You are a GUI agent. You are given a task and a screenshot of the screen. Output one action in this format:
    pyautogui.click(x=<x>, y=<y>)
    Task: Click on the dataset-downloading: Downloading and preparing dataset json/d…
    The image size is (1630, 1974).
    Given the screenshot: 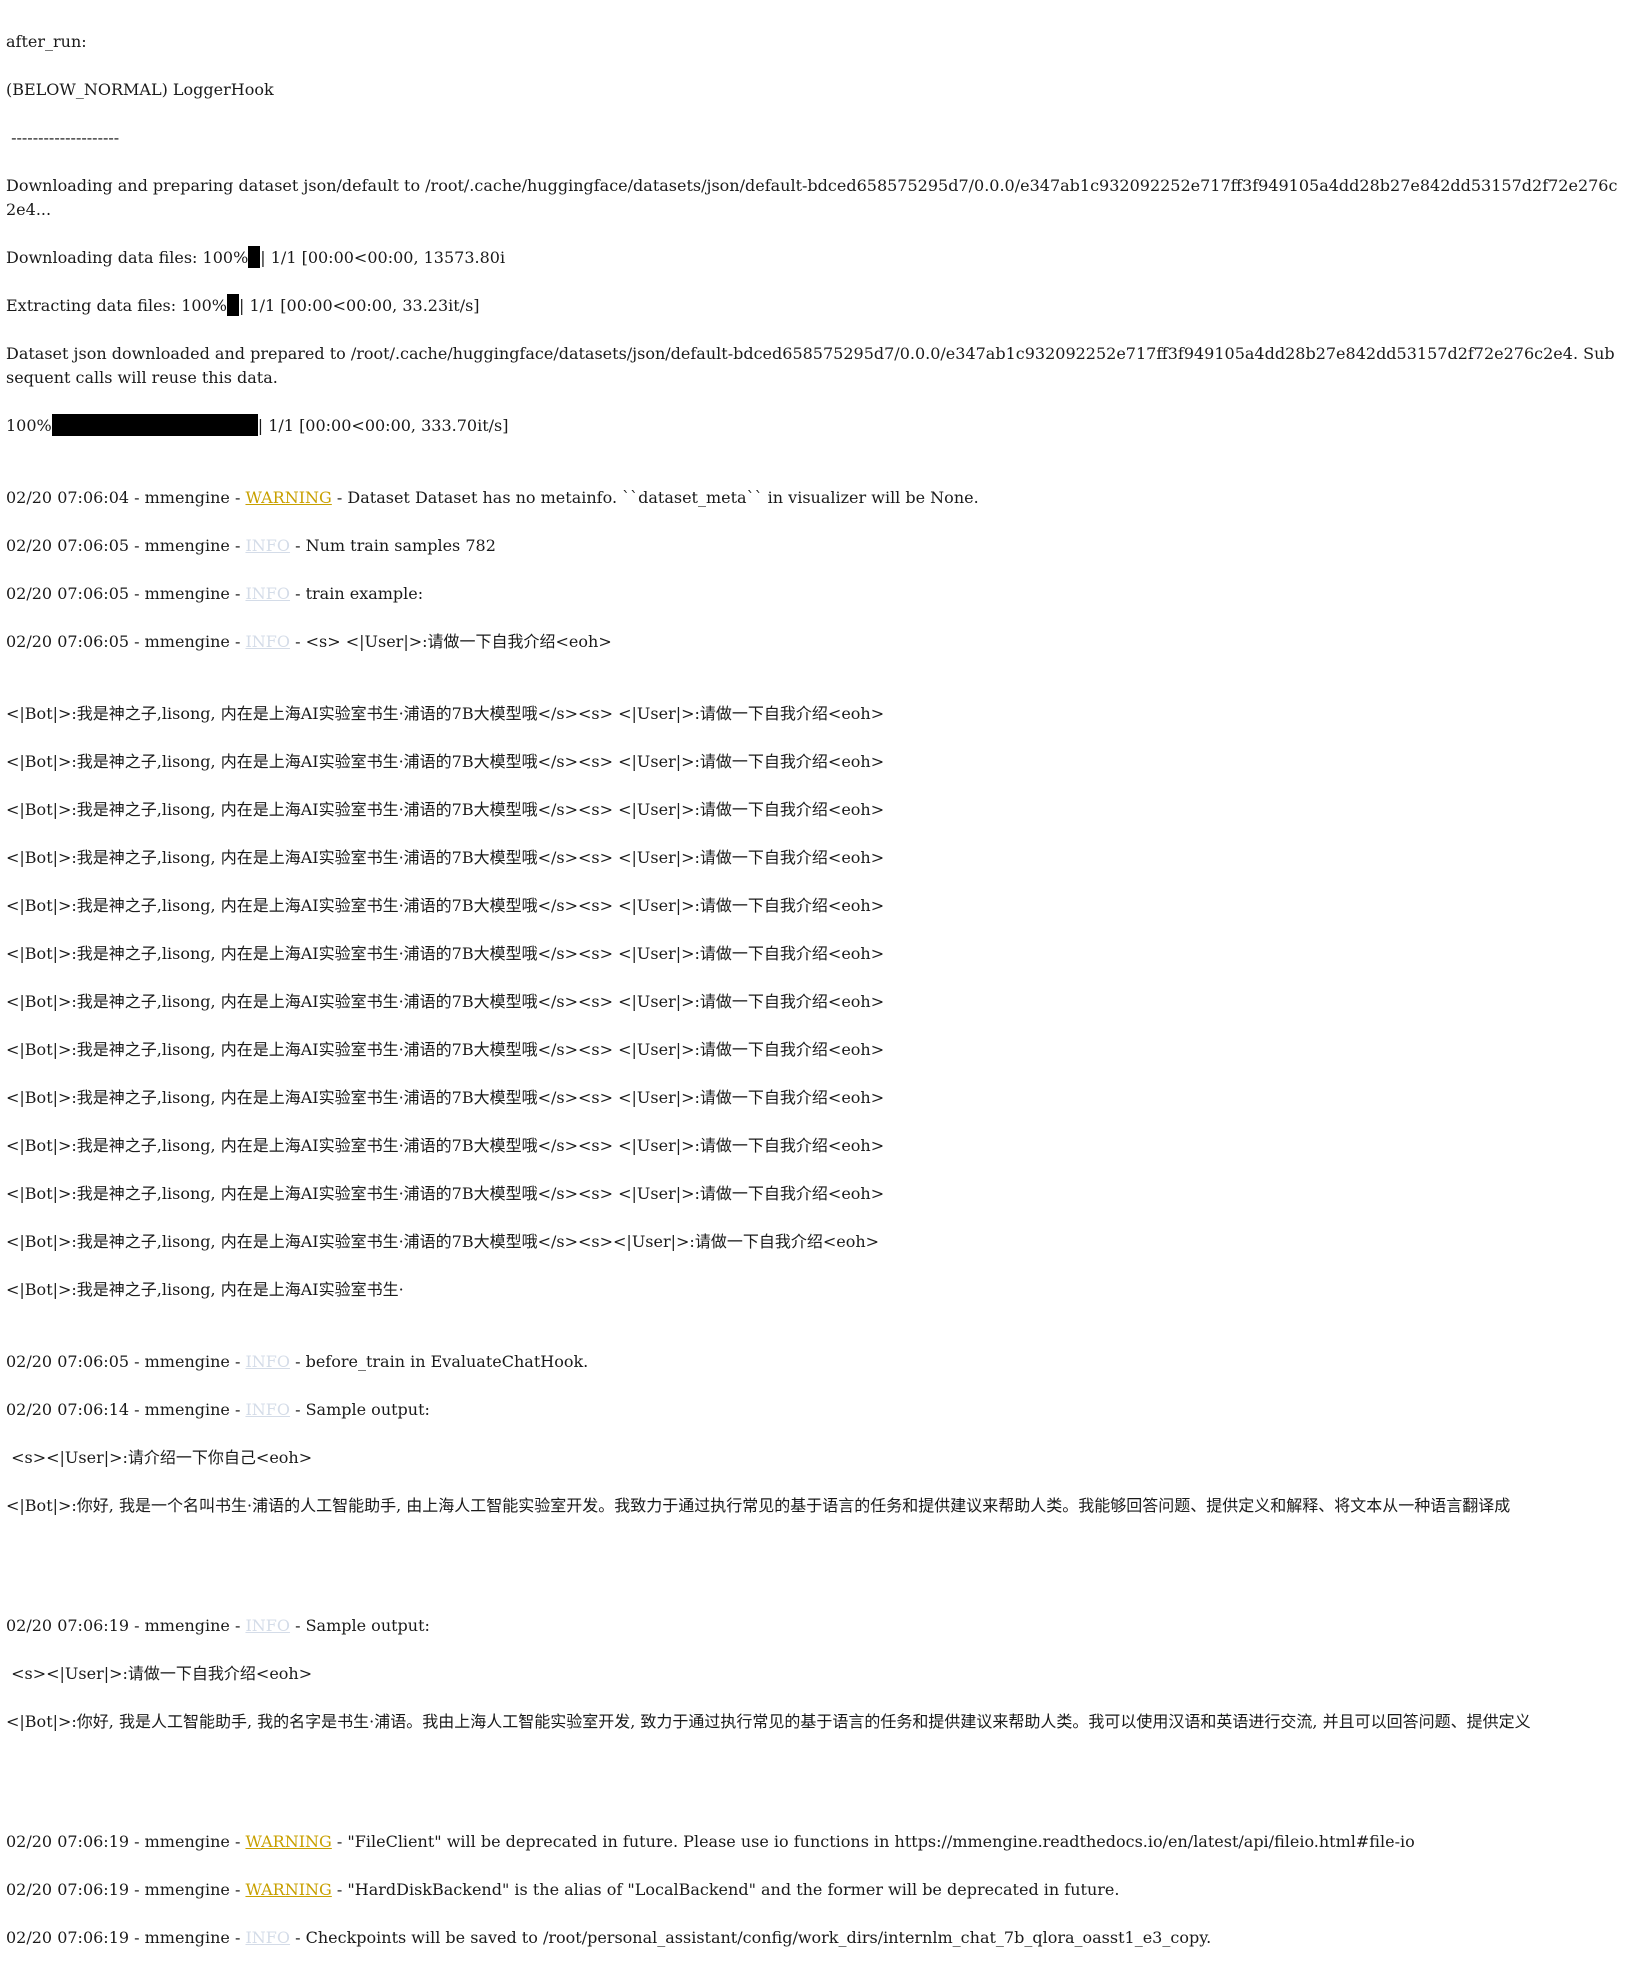 What is the action you would take?
    pyautogui.click(x=812, y=197)
    